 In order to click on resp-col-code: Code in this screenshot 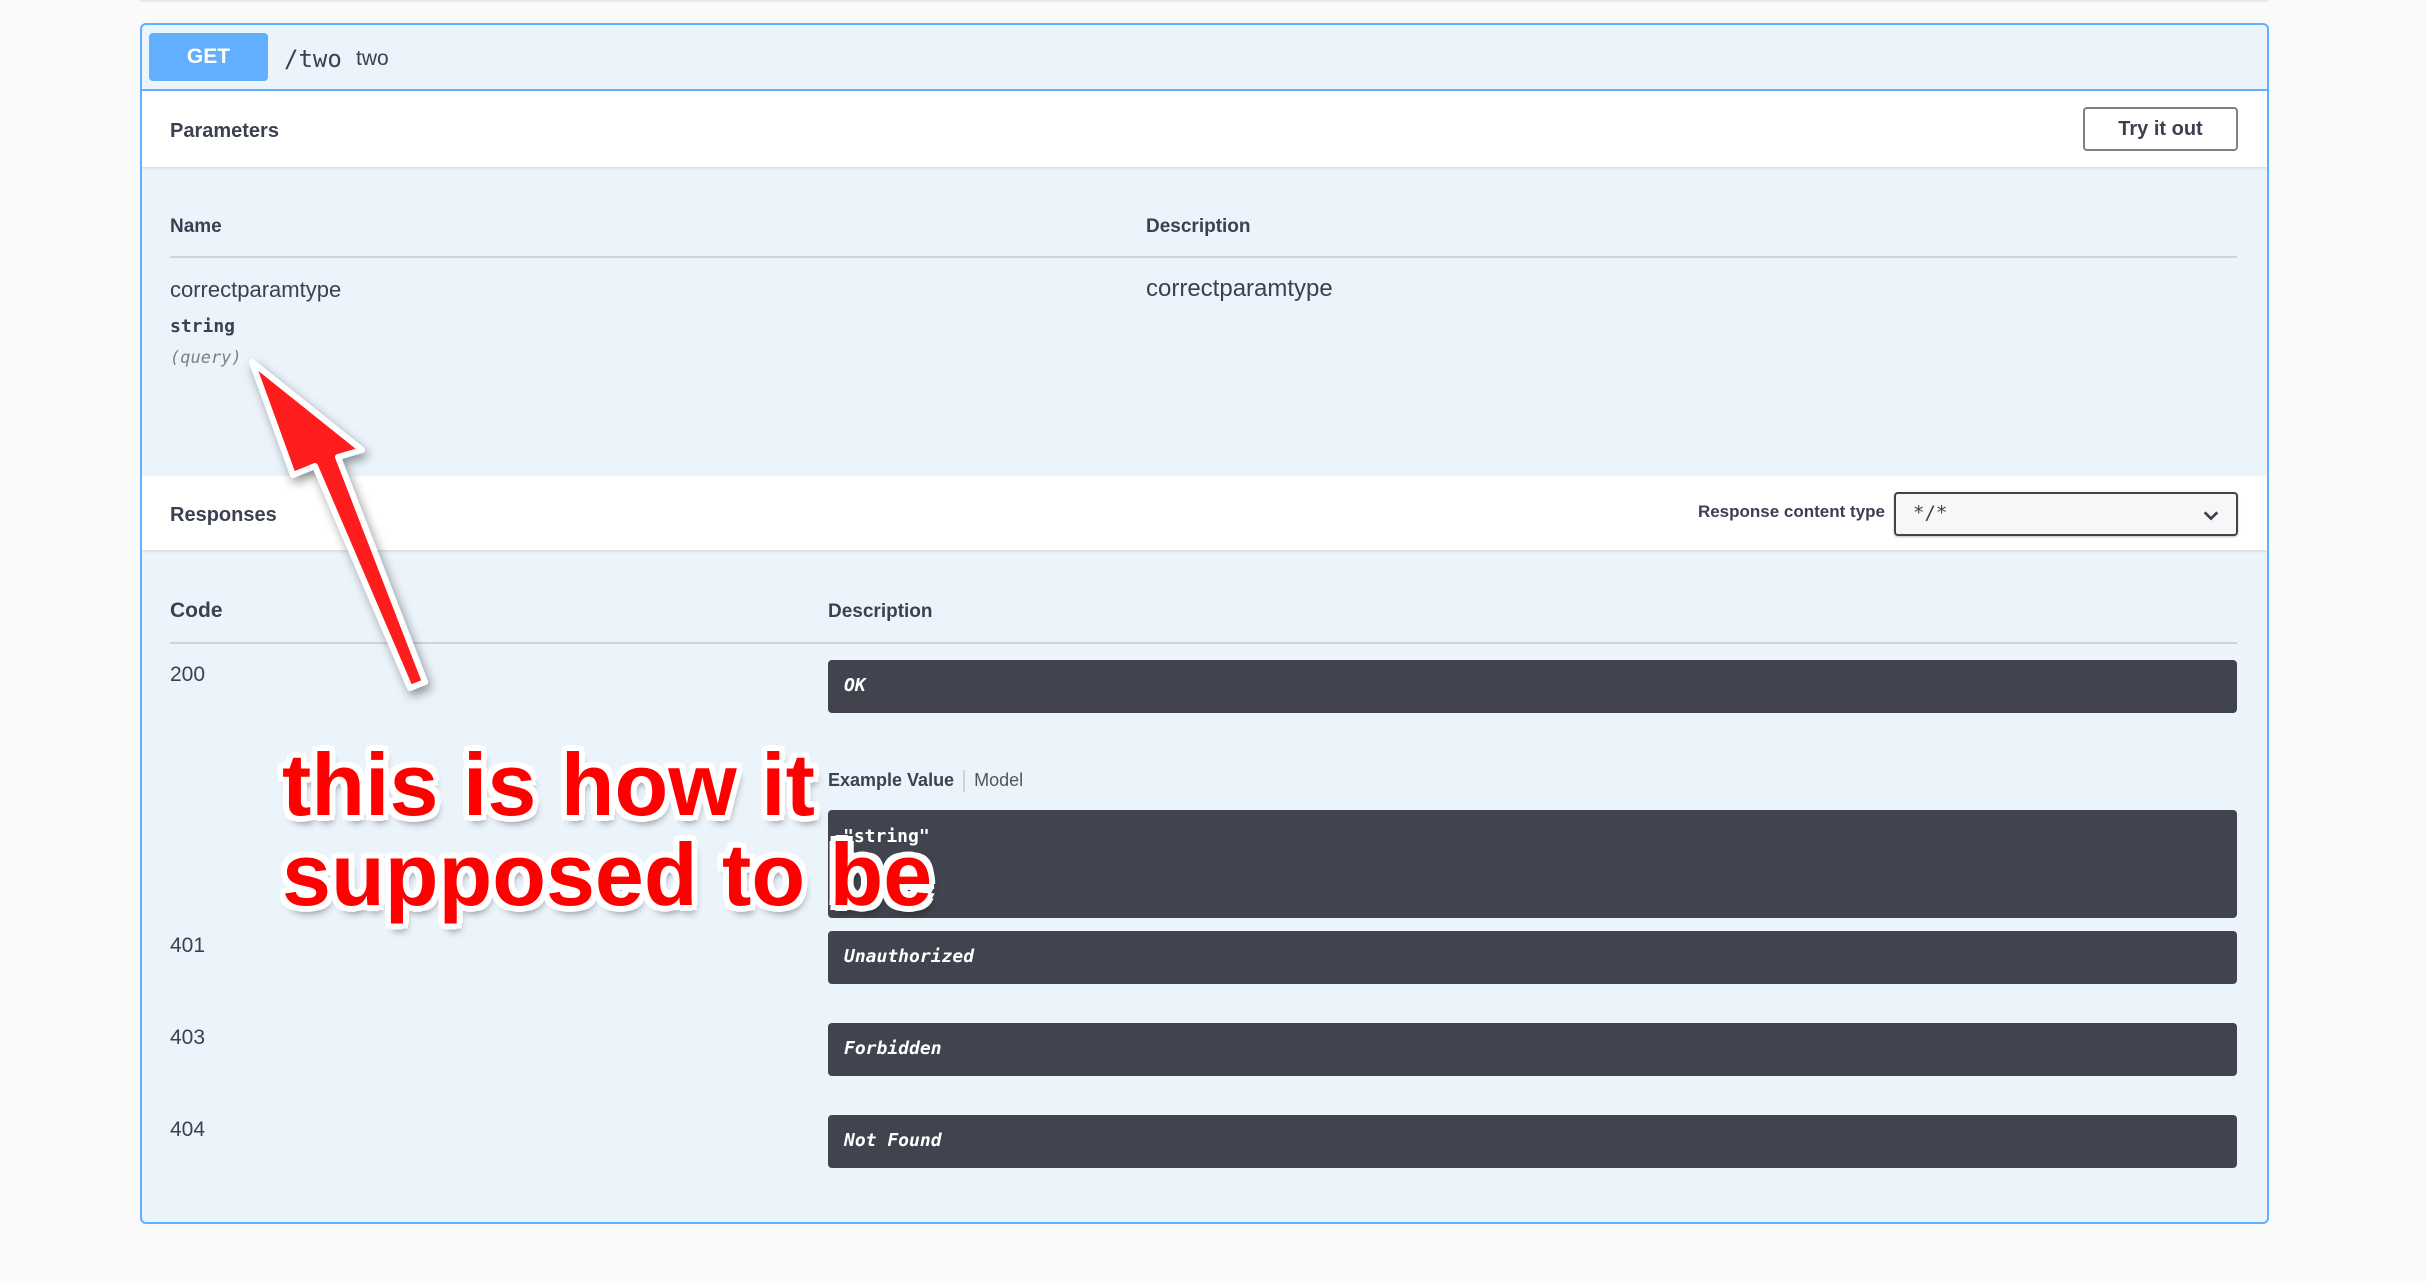, I will do `click(196, 610)`.